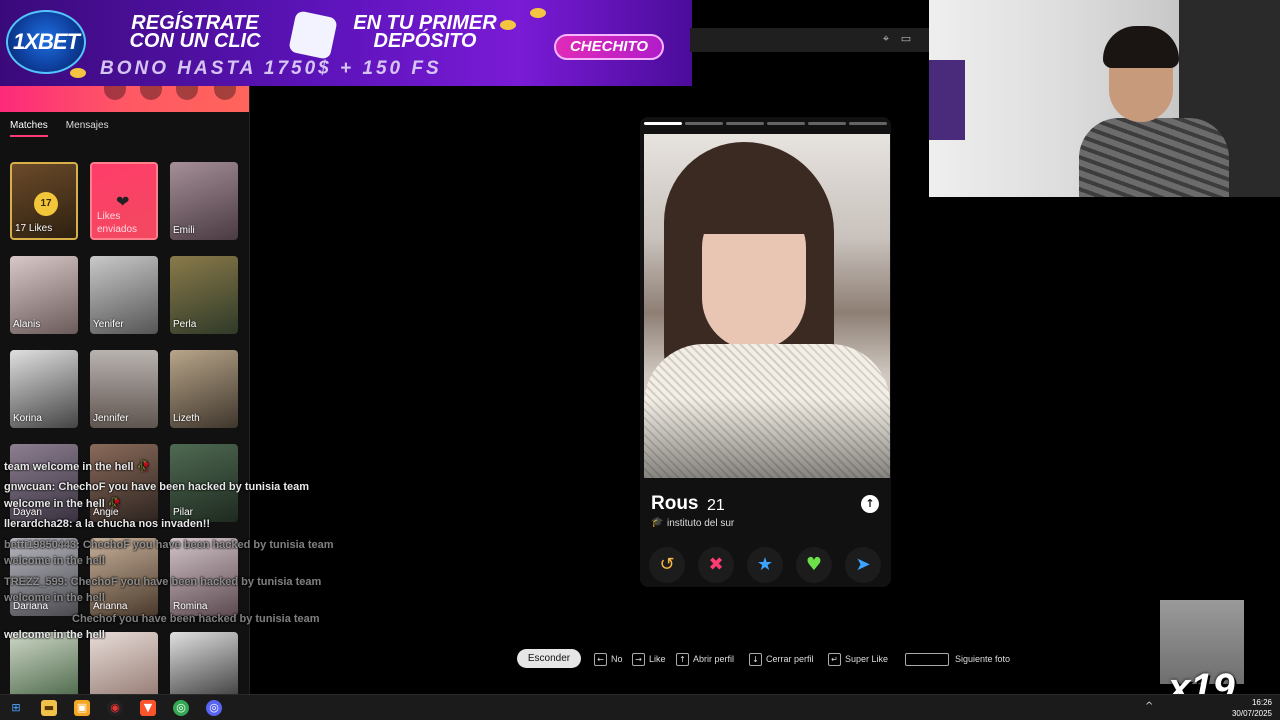 This screenshot has width=1280, height=720. Describe the element at coordinates (1141, 47) in the screenshot. I see `streamer-hair` at that location.